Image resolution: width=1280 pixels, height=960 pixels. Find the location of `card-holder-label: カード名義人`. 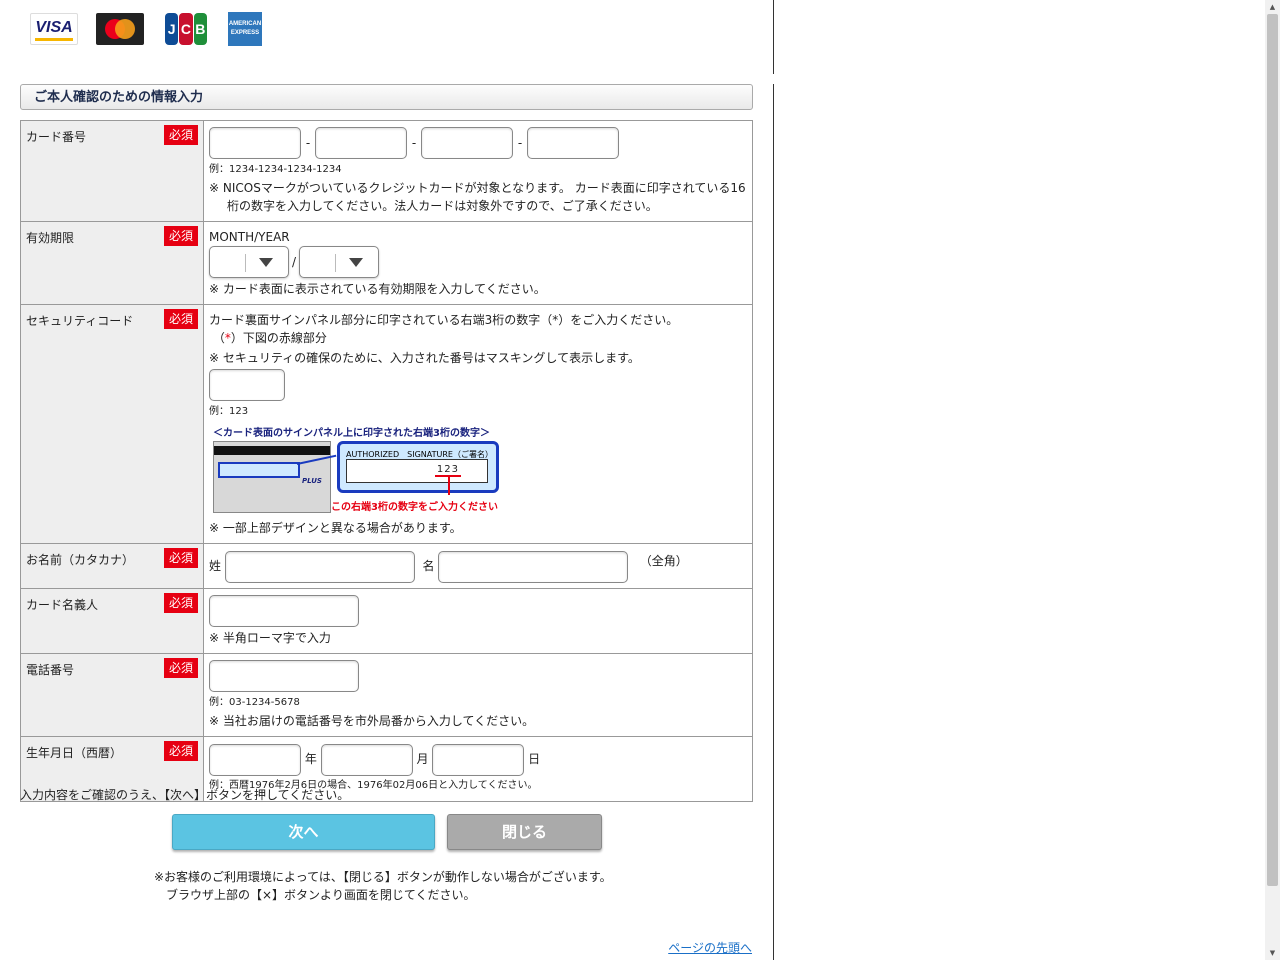

card-holder-label: カード名義人 is located at coordinates (62, 605).